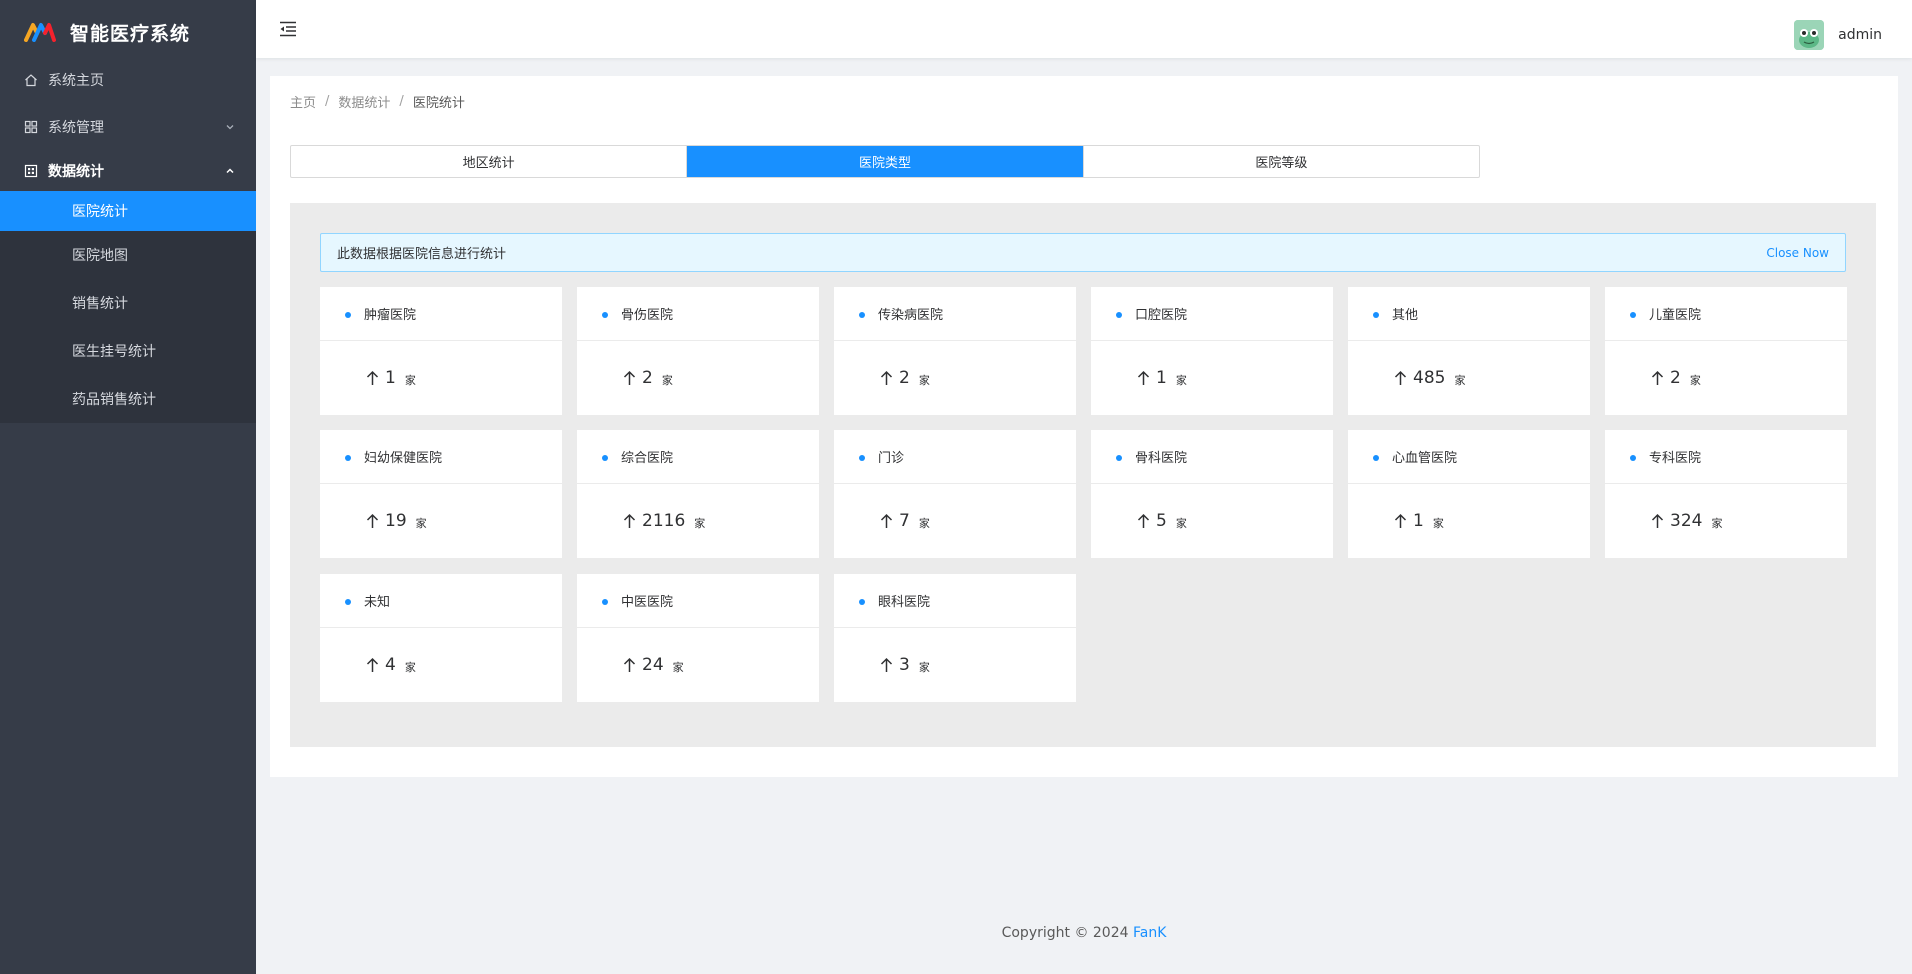 Image resolution: width=1912 pixels, height=974 pixels. What do you see at coordinates (390, 665) in the screenshot?
I see `stat-value: 4` at bounding box center [390, 665].